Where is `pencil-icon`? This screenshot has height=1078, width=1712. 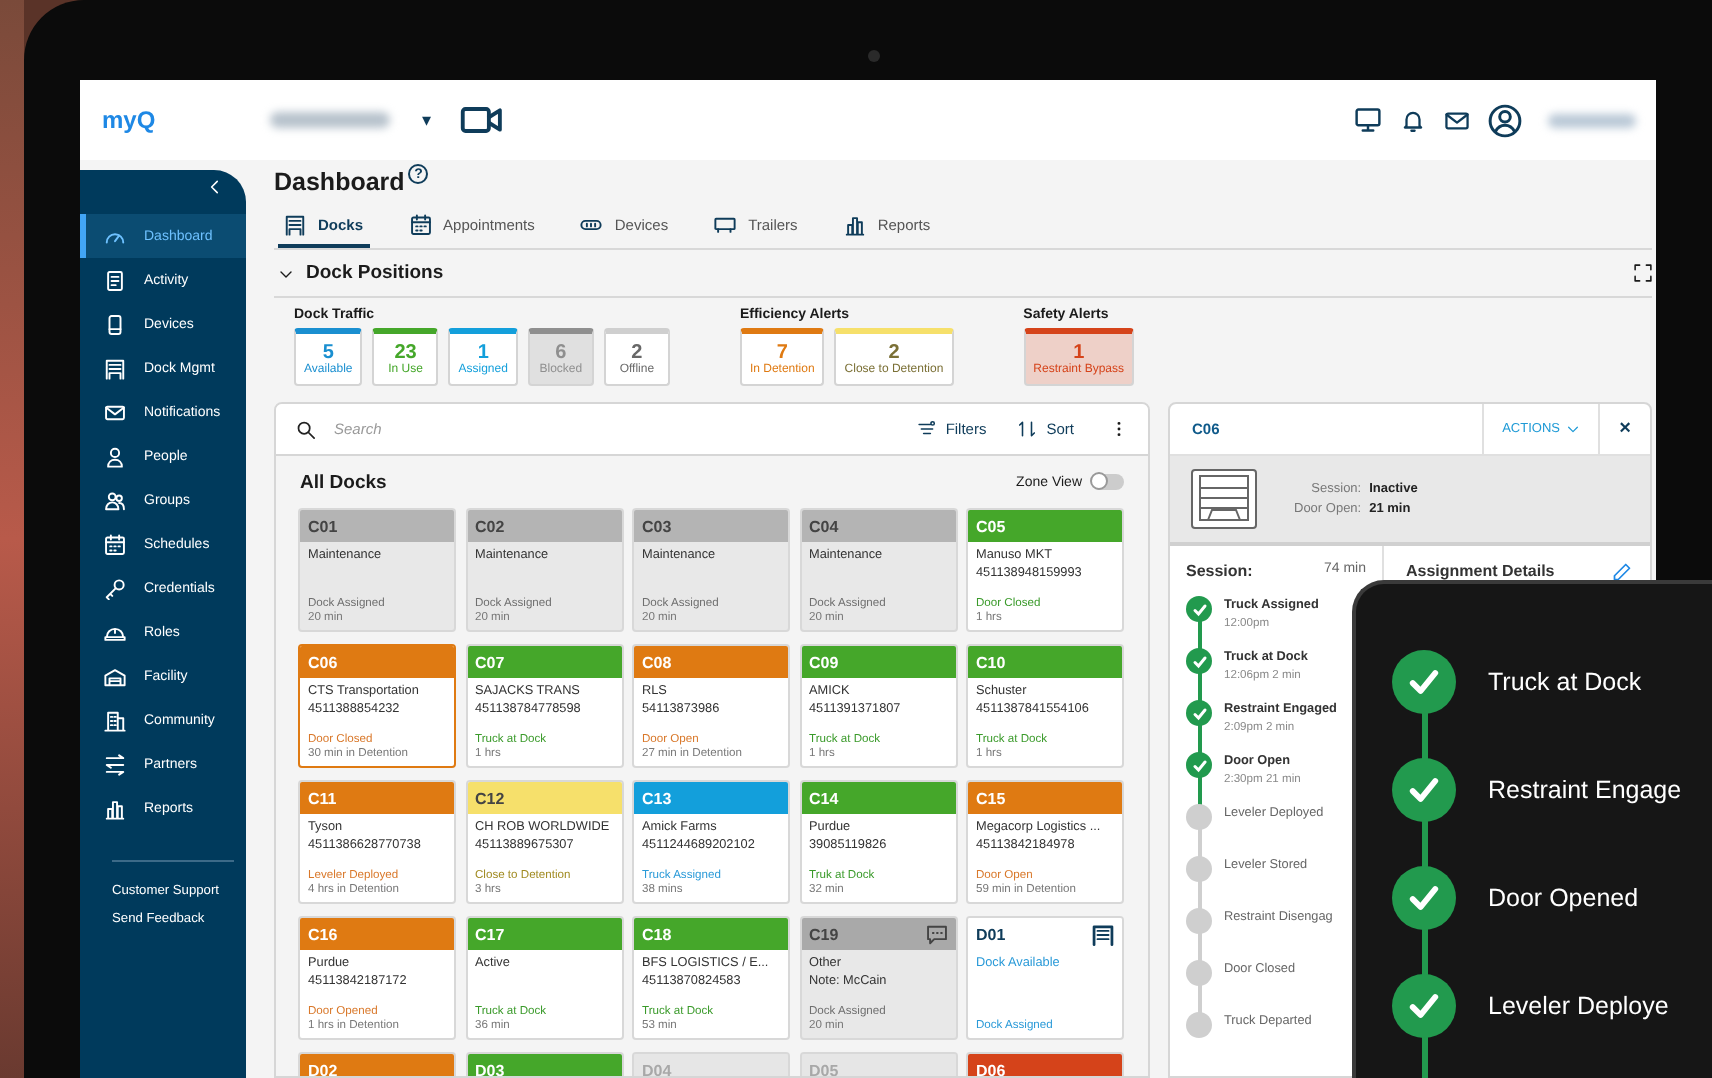 pencil-icon is located at coordinates (1622, 572).